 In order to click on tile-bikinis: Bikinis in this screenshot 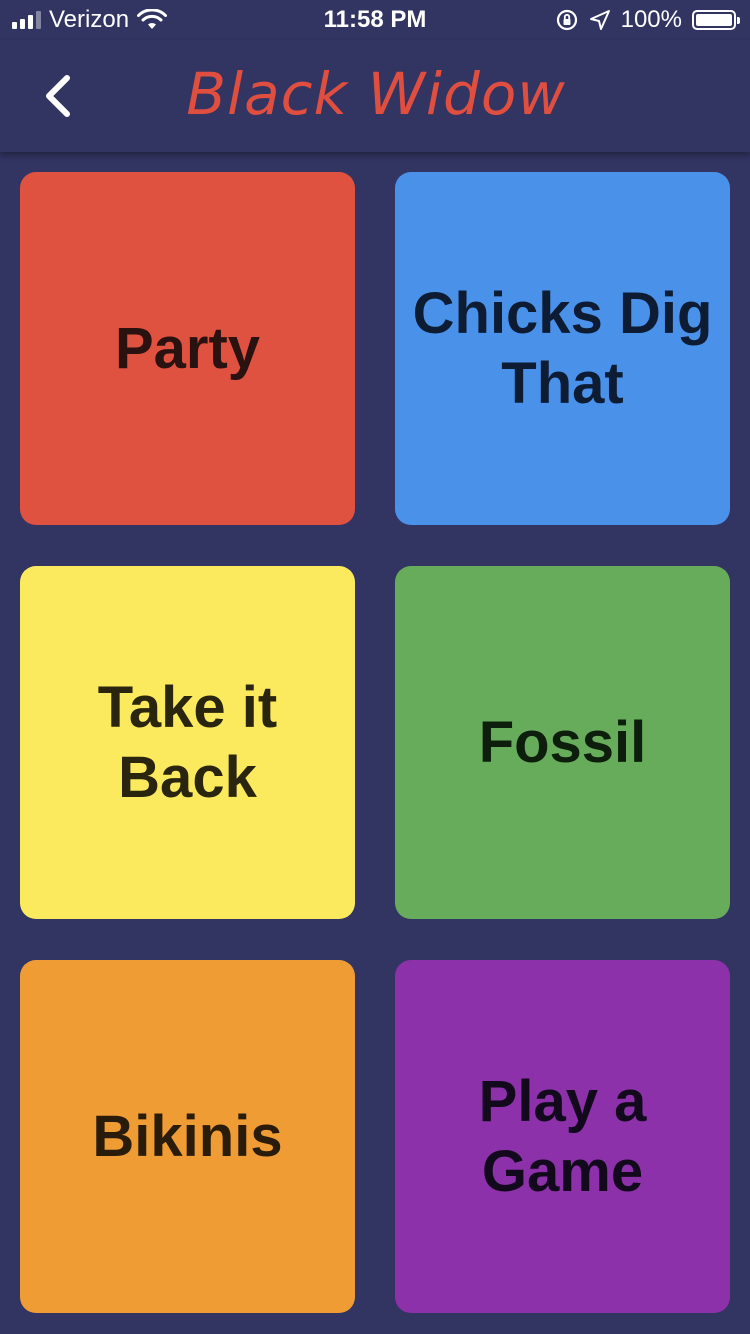, I will do `click(187, 1136)`.